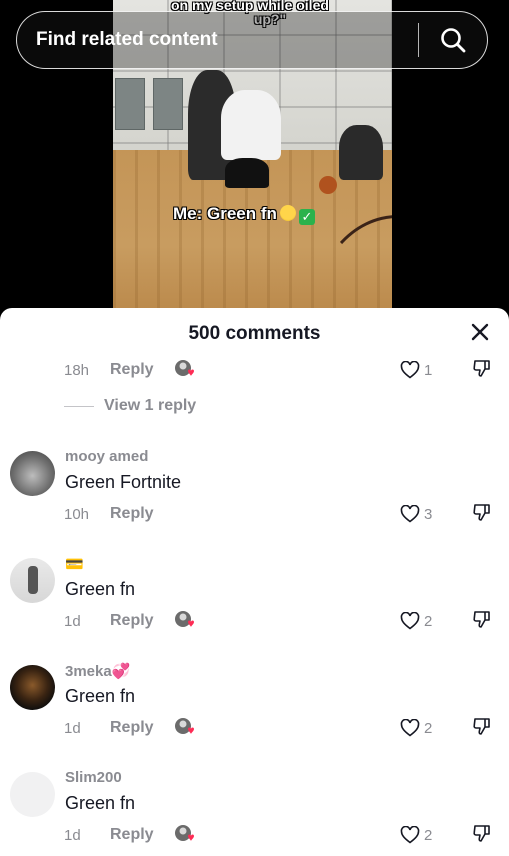 Image resolution: width=509 pixels, height=856 pixels. I want to click on comments-header: 500 comments, so click(254, 334).